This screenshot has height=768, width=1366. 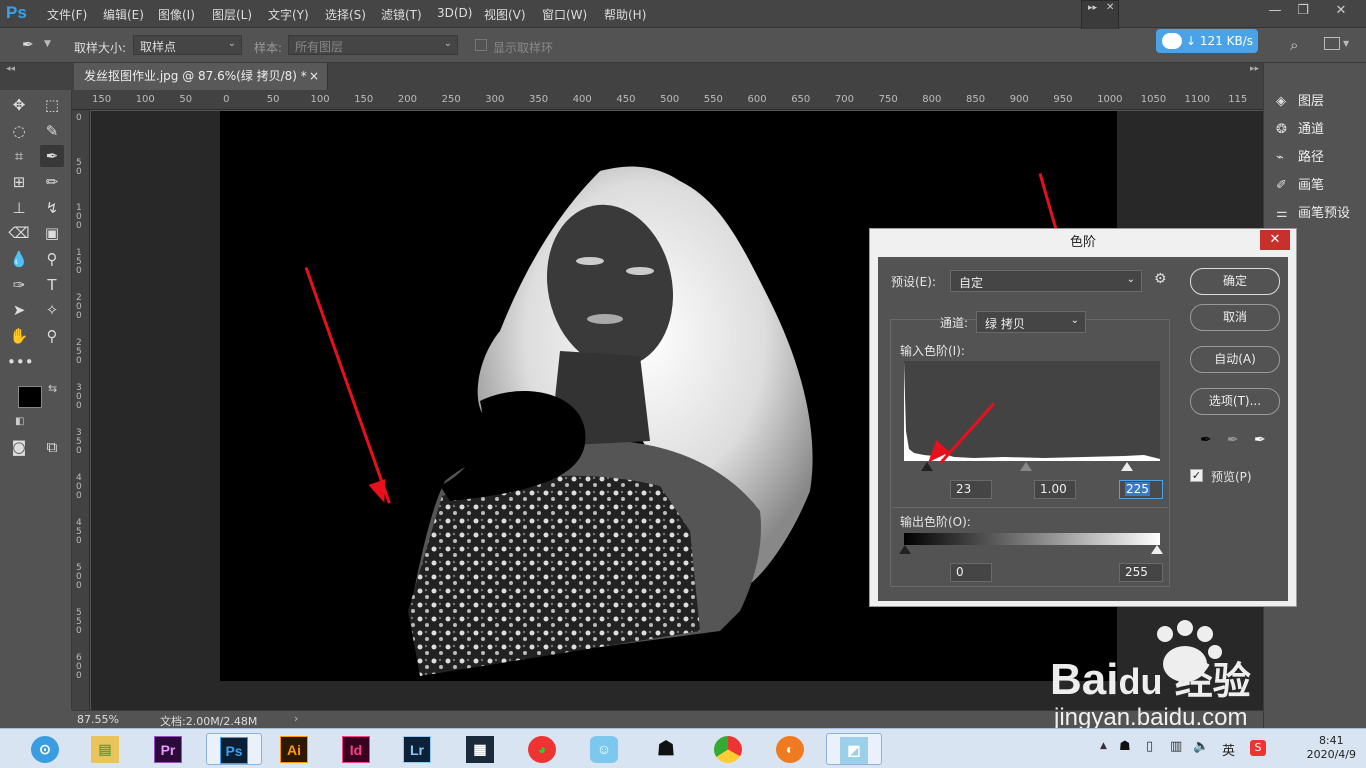 I want to click on output-black-slider, so click(x=905, y=549).